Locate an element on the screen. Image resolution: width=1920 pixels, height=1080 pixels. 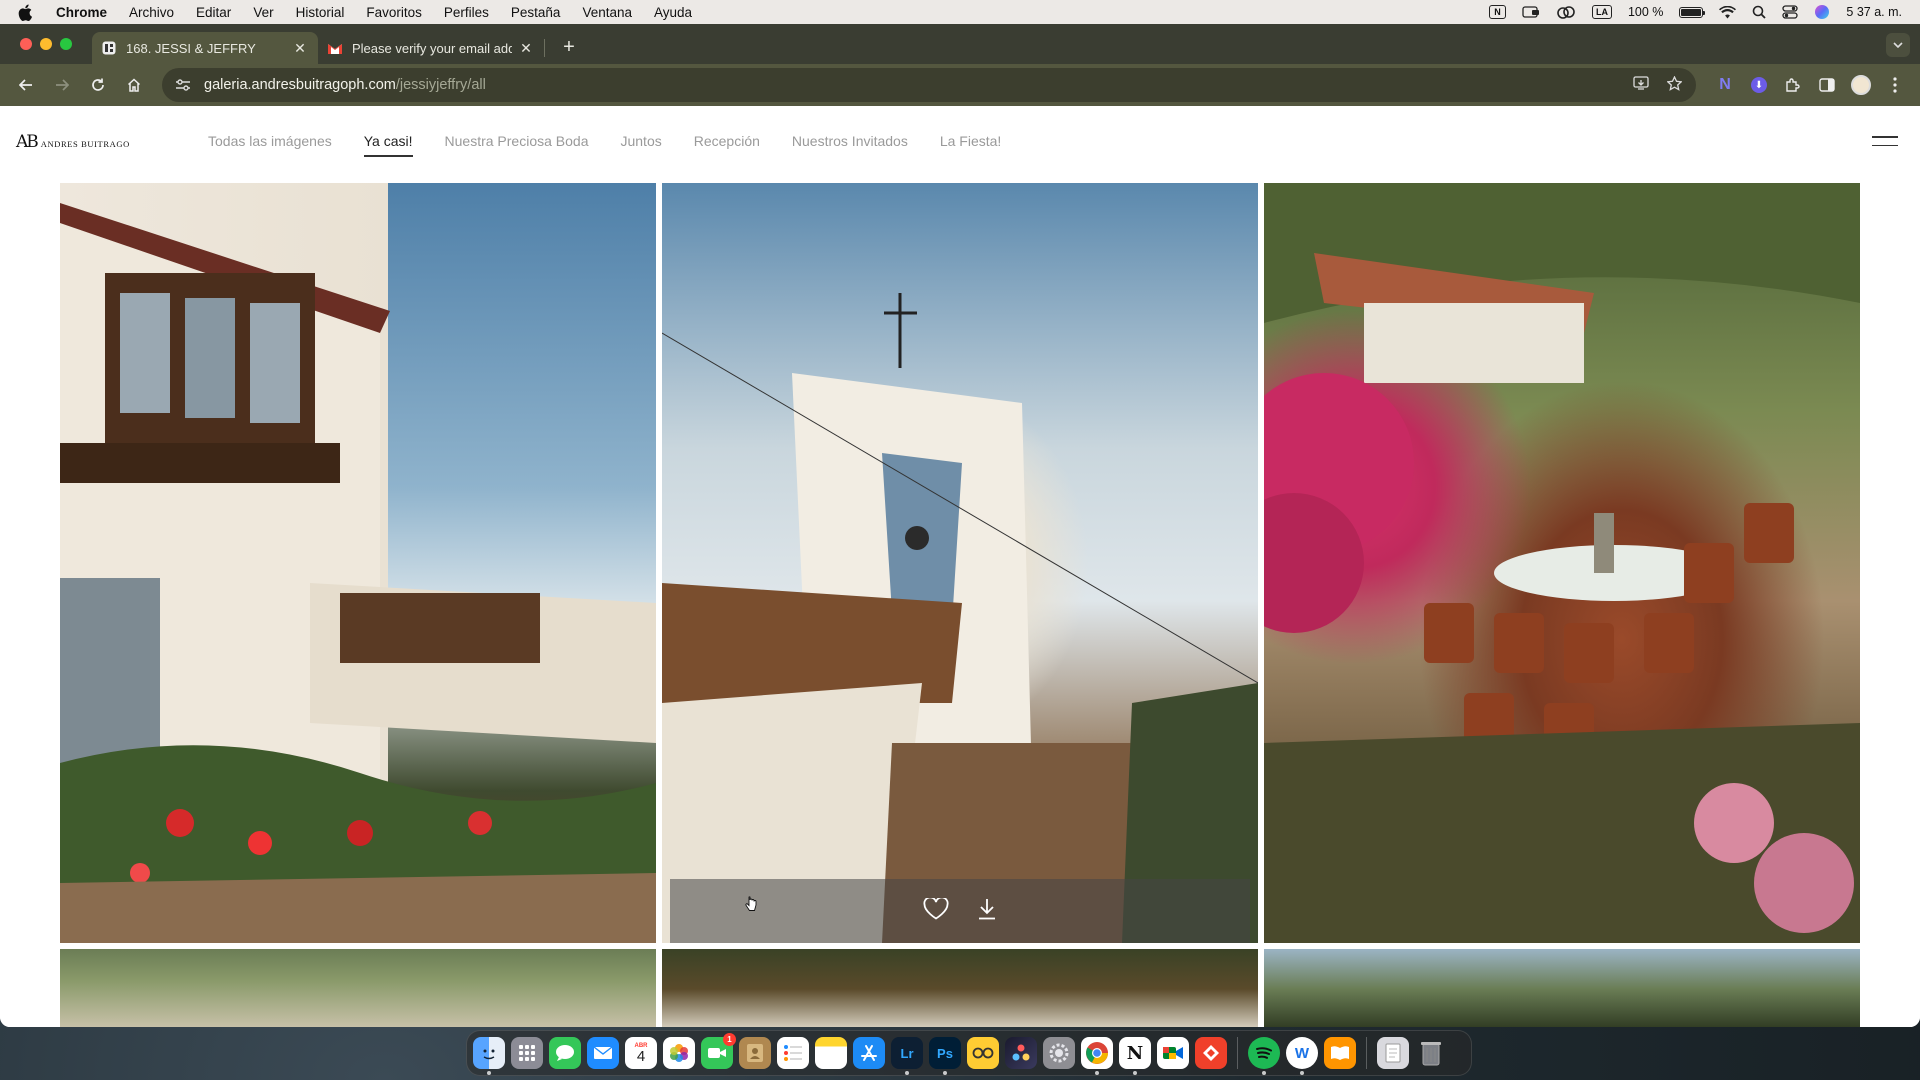
tab-gallery: 168. JESSI & JEFFRY ✕ is located at coordinates (205, 48).